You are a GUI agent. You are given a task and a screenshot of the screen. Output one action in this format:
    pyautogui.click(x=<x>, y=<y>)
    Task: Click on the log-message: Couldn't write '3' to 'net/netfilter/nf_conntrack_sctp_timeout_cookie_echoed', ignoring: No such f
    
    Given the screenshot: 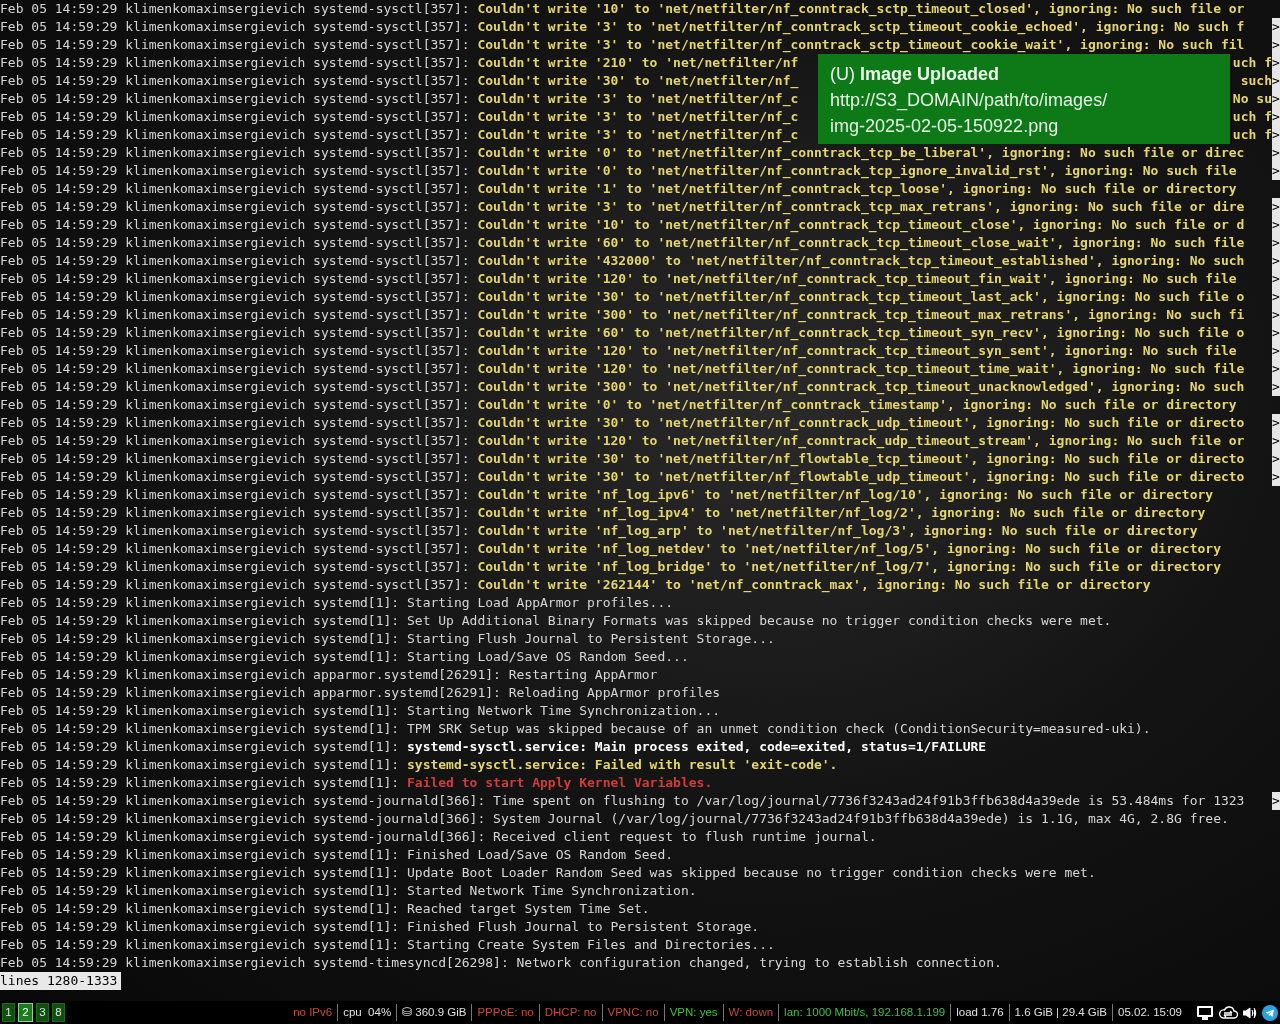 What is the action you would take?
    pyautogui.click(x=861, y=27)
    